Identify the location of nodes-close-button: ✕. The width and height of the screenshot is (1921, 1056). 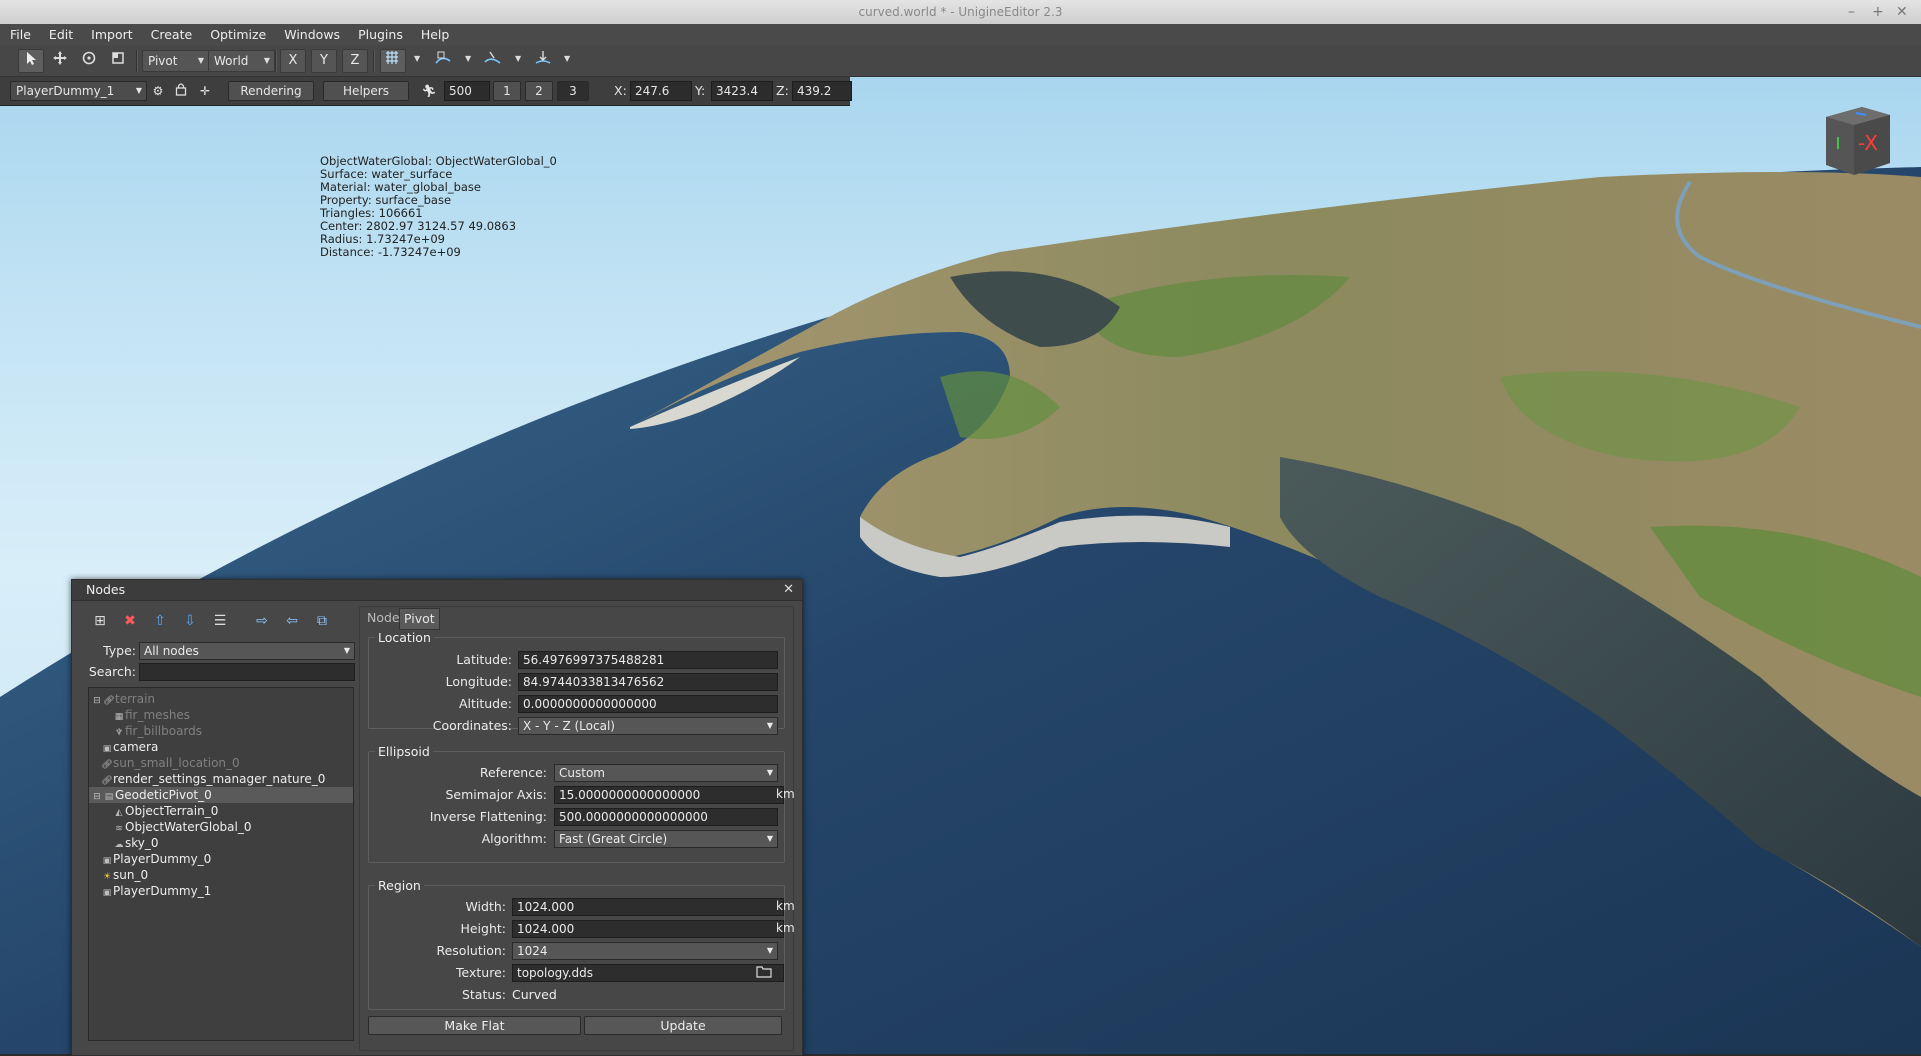
(788, 590).